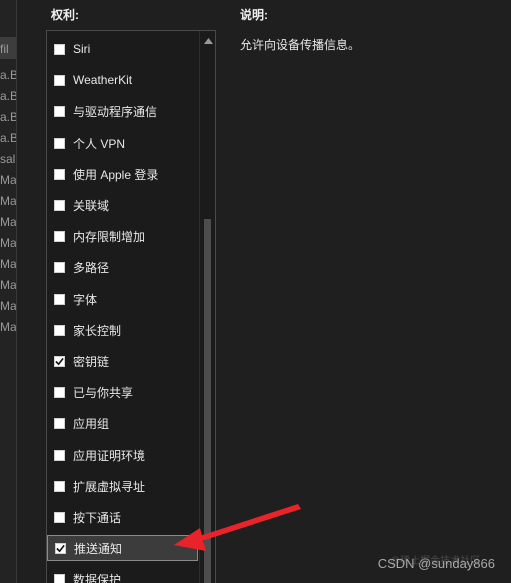  What do you see at coordinates (207, 41) in the screenshot?
I see `scroll-up-arrow-icon` at bounding box center [207, 41].